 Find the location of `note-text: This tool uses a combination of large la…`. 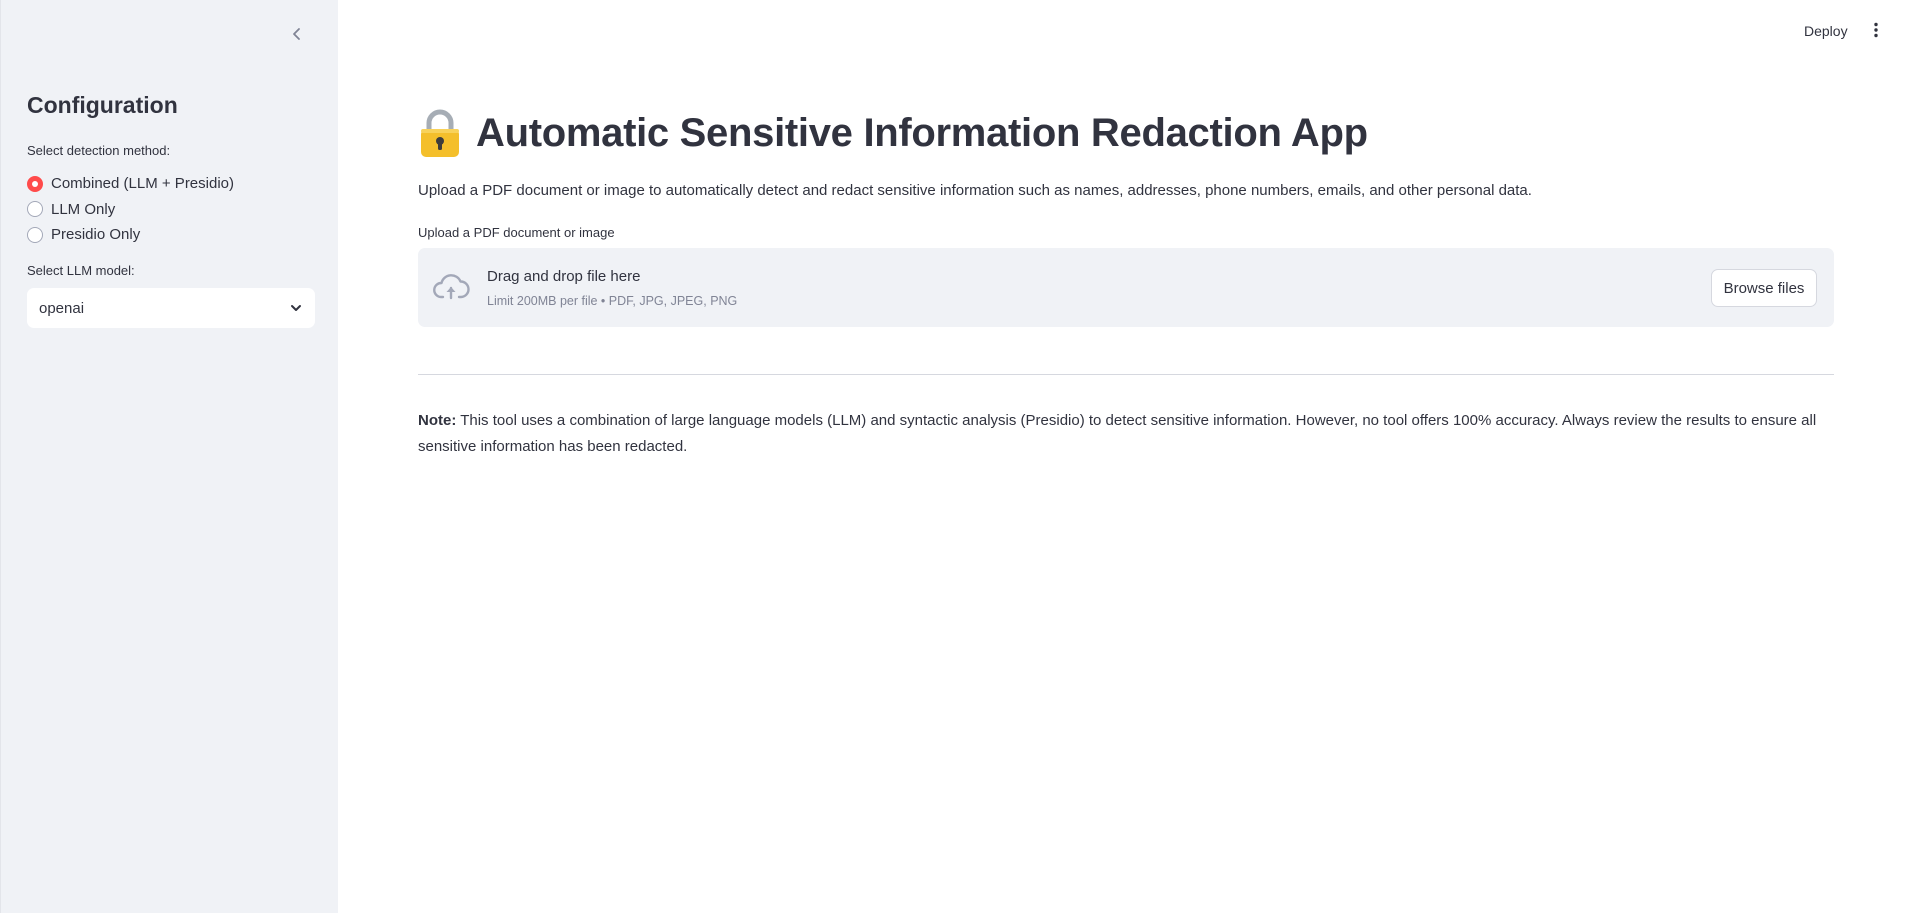

note-text: This tool uses a combination of large la… is located at coordinates (1117, 433).